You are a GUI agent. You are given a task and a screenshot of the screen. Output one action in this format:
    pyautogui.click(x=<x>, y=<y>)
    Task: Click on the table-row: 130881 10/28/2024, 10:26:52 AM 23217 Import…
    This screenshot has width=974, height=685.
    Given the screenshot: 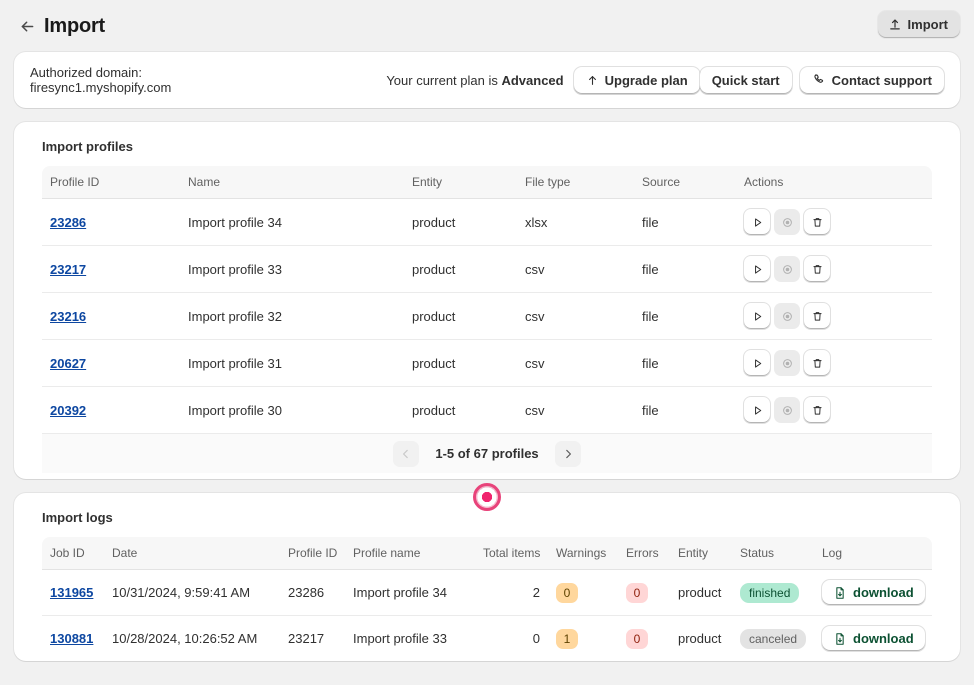 What is the action you would take?
    pyautogui.click(x=487, y=638)
    